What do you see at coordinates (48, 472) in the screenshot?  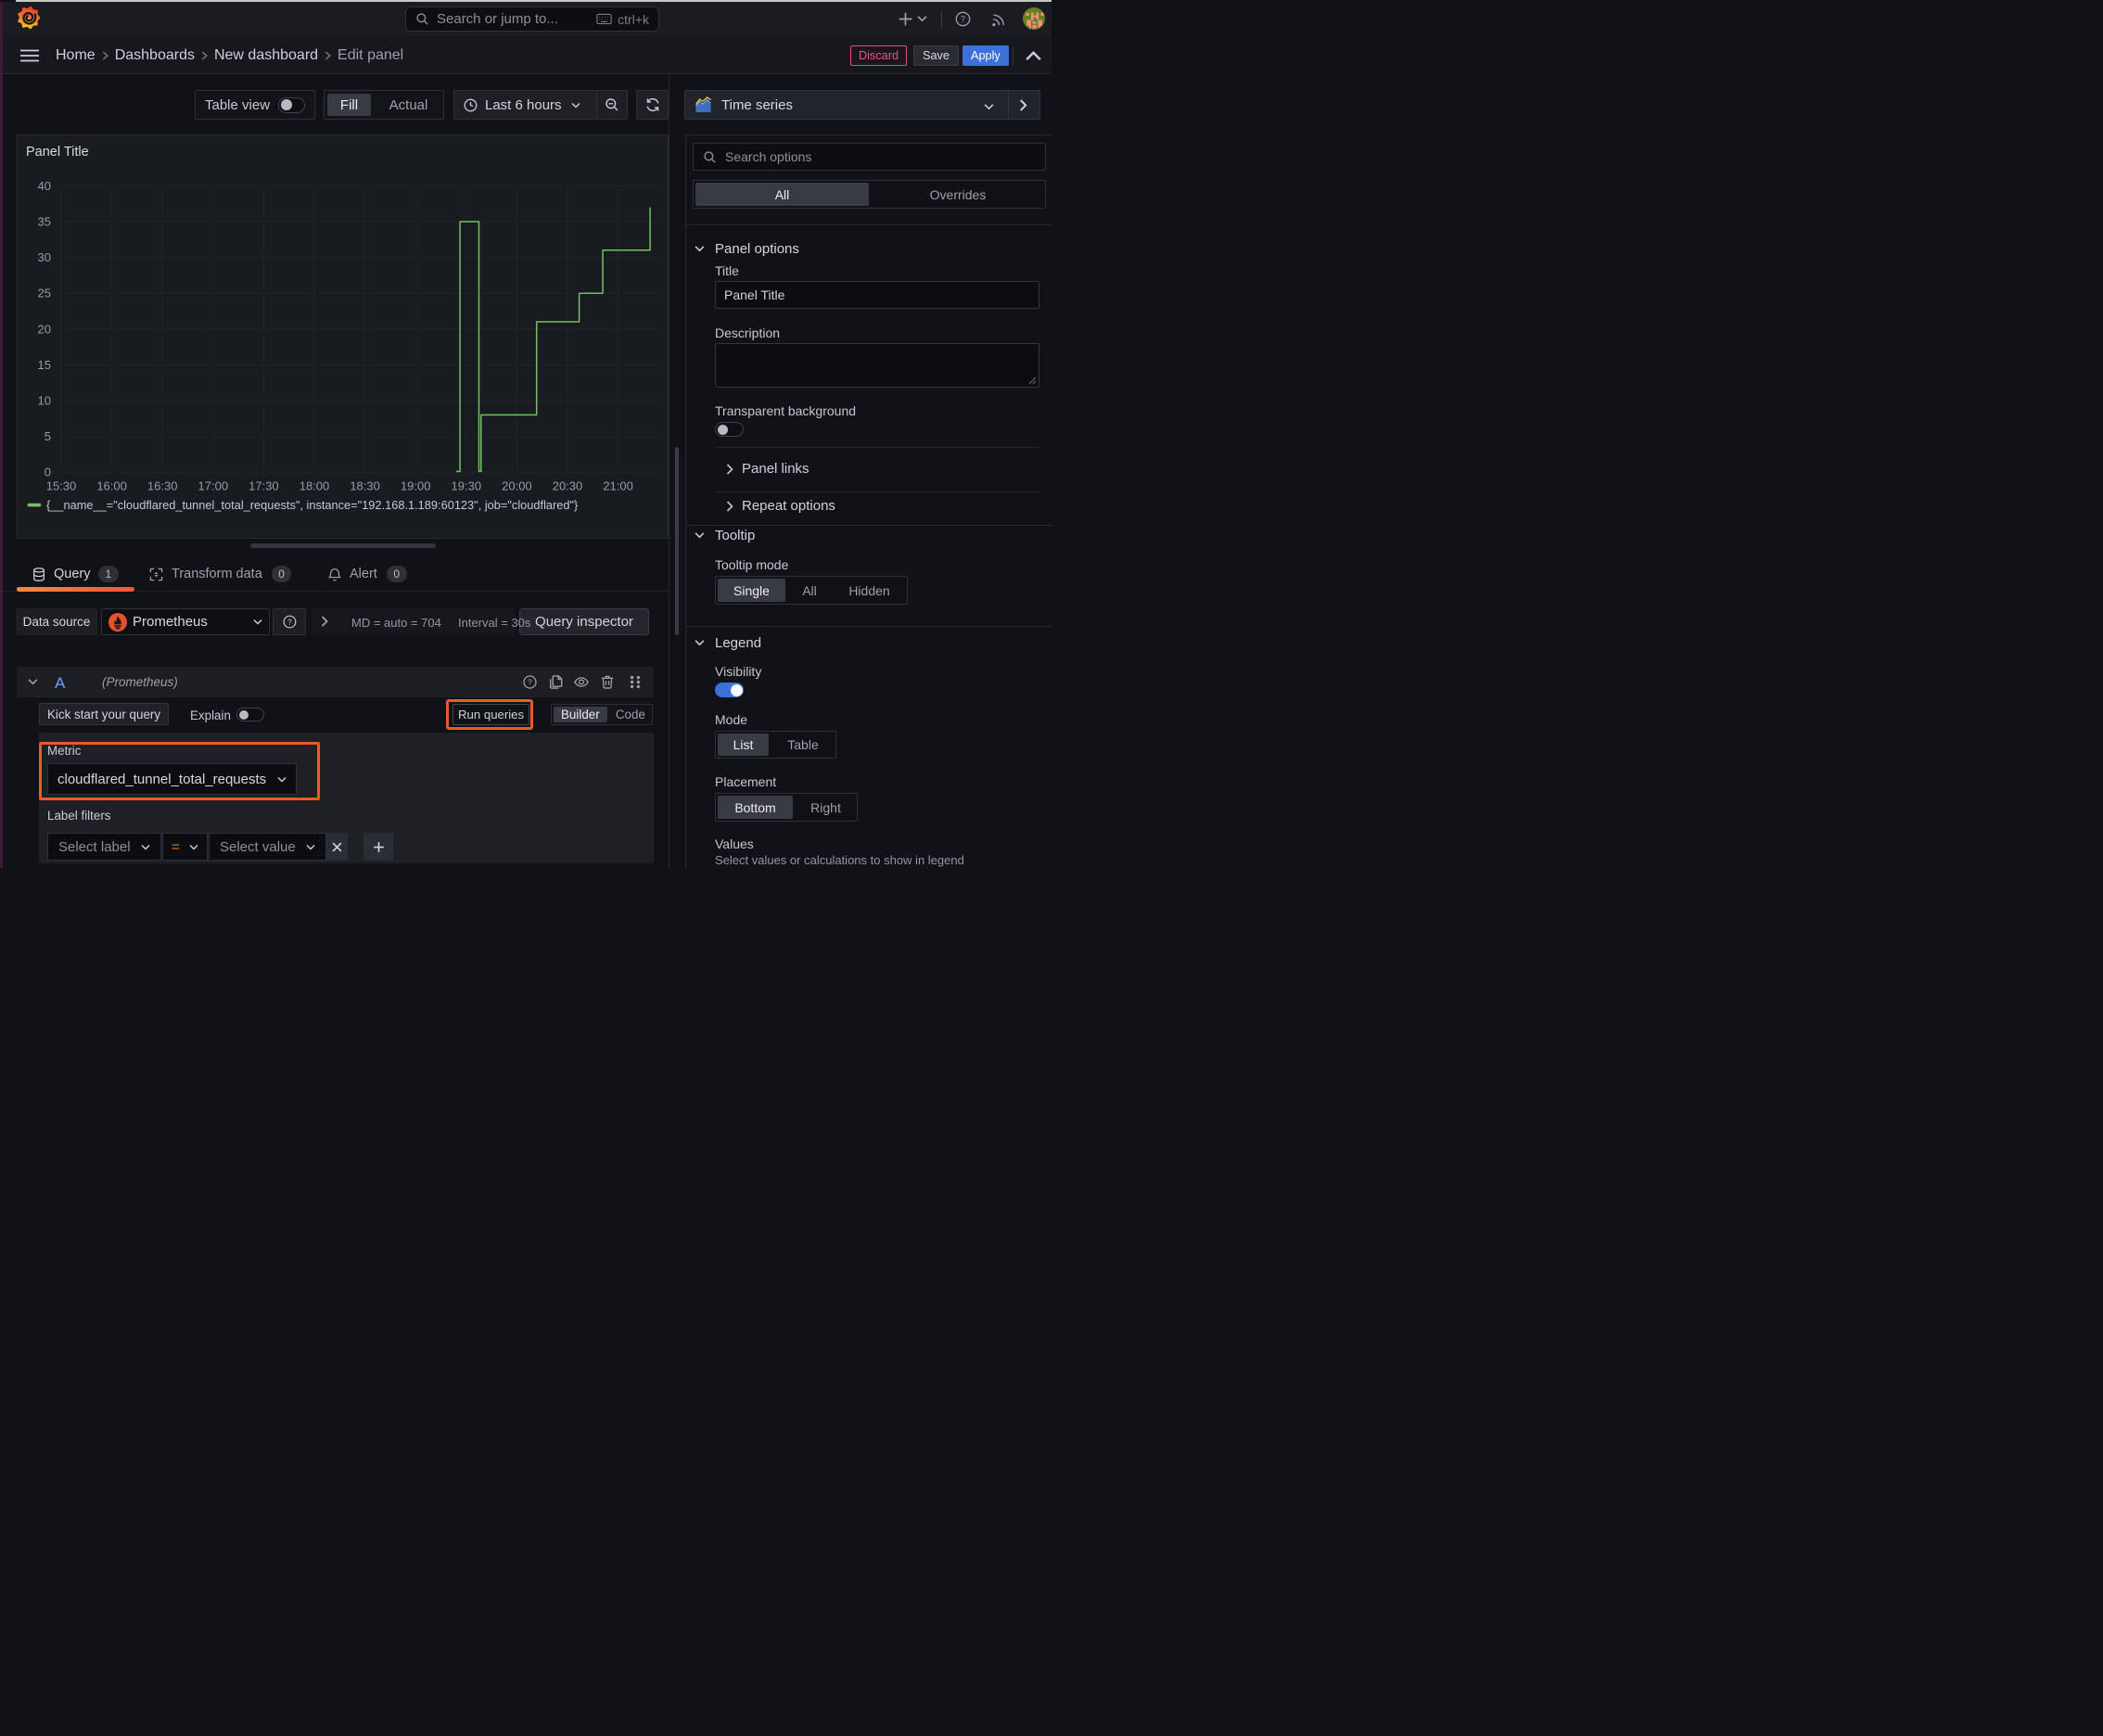 I see `svg-text: 0` at bounding box center [48, 472].